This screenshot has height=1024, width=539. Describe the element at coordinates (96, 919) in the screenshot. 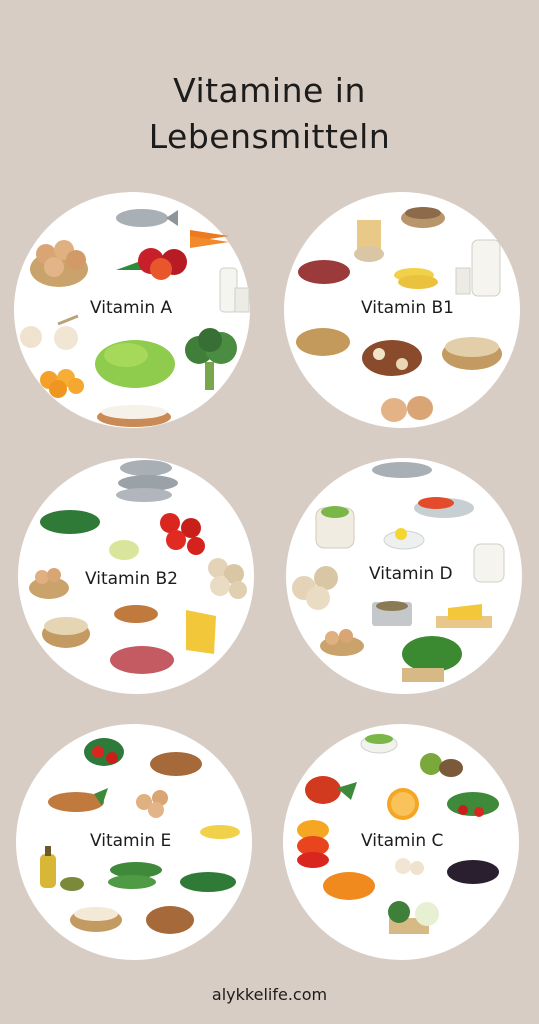

I see `porridge-bowl-icon` at that location.